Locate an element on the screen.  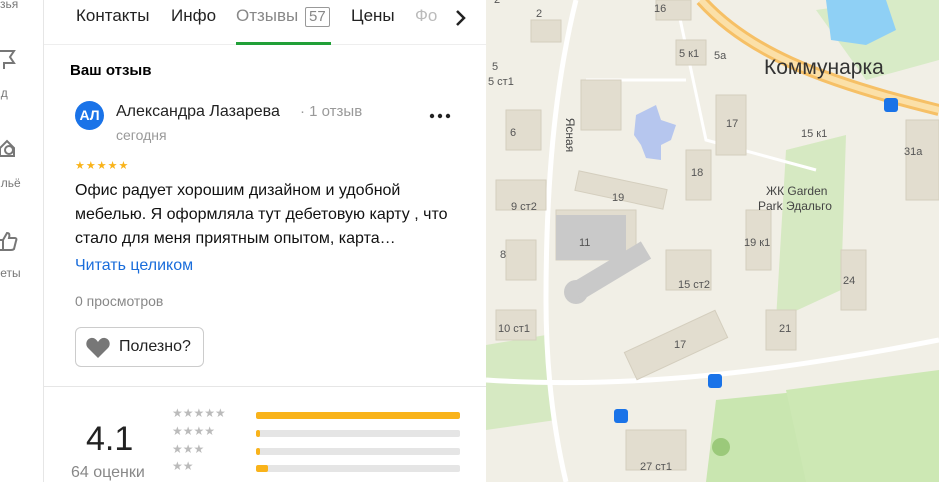
rating-distribution-row: ★★ is located at coordinates (317, 467).